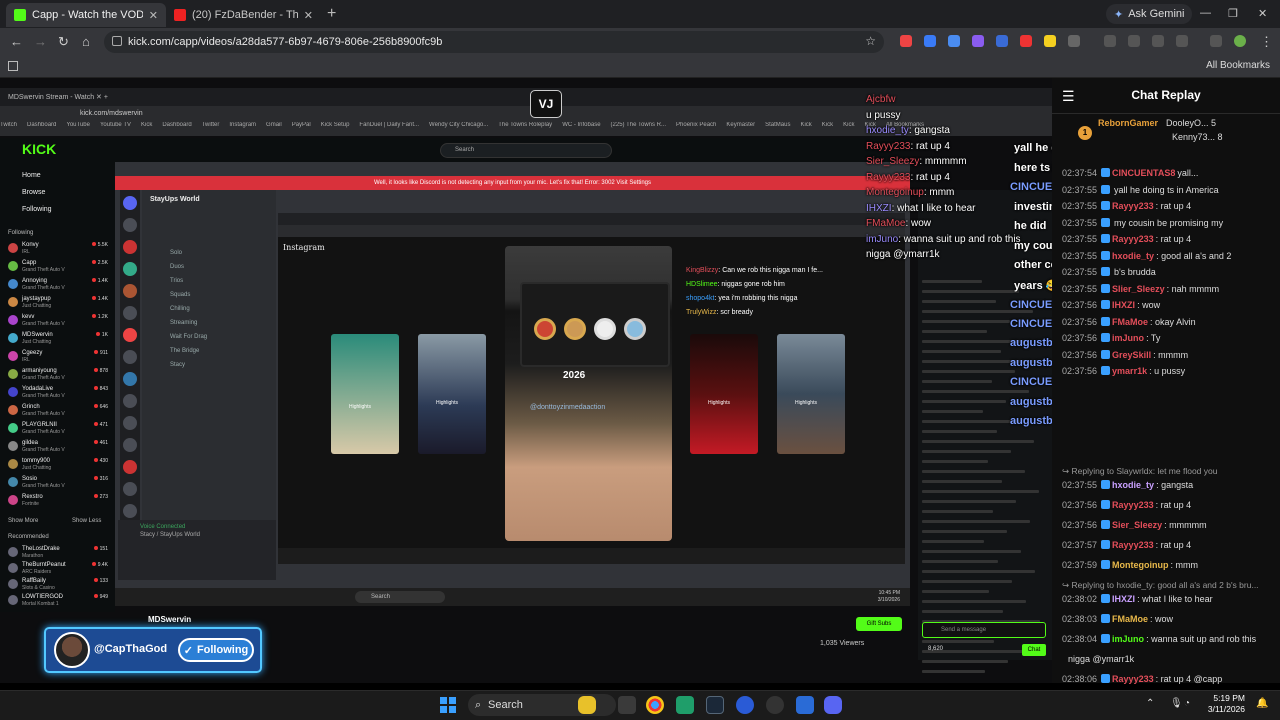  I want to click on minimize-button: —, so click(1205, 13).